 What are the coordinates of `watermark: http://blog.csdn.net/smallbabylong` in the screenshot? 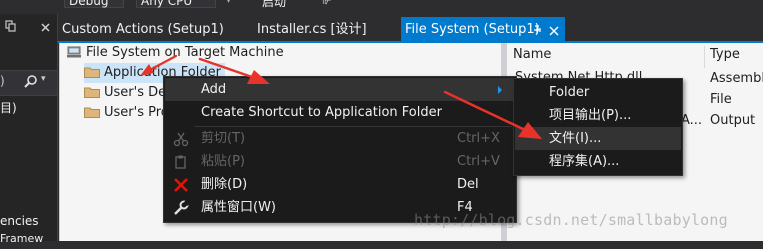 It's located at (571, 220).